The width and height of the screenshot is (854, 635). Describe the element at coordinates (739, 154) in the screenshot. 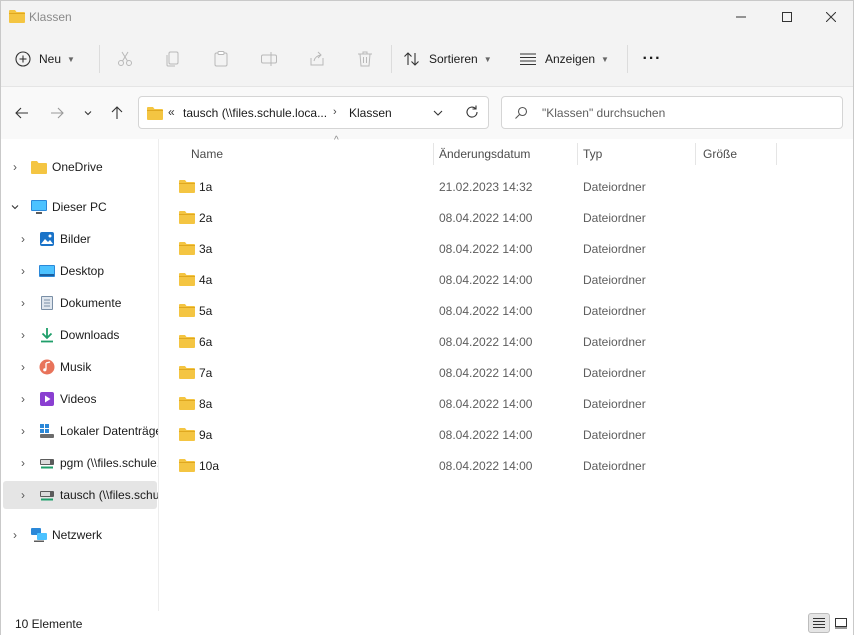

I see `column-header-size: Größe` at that location.